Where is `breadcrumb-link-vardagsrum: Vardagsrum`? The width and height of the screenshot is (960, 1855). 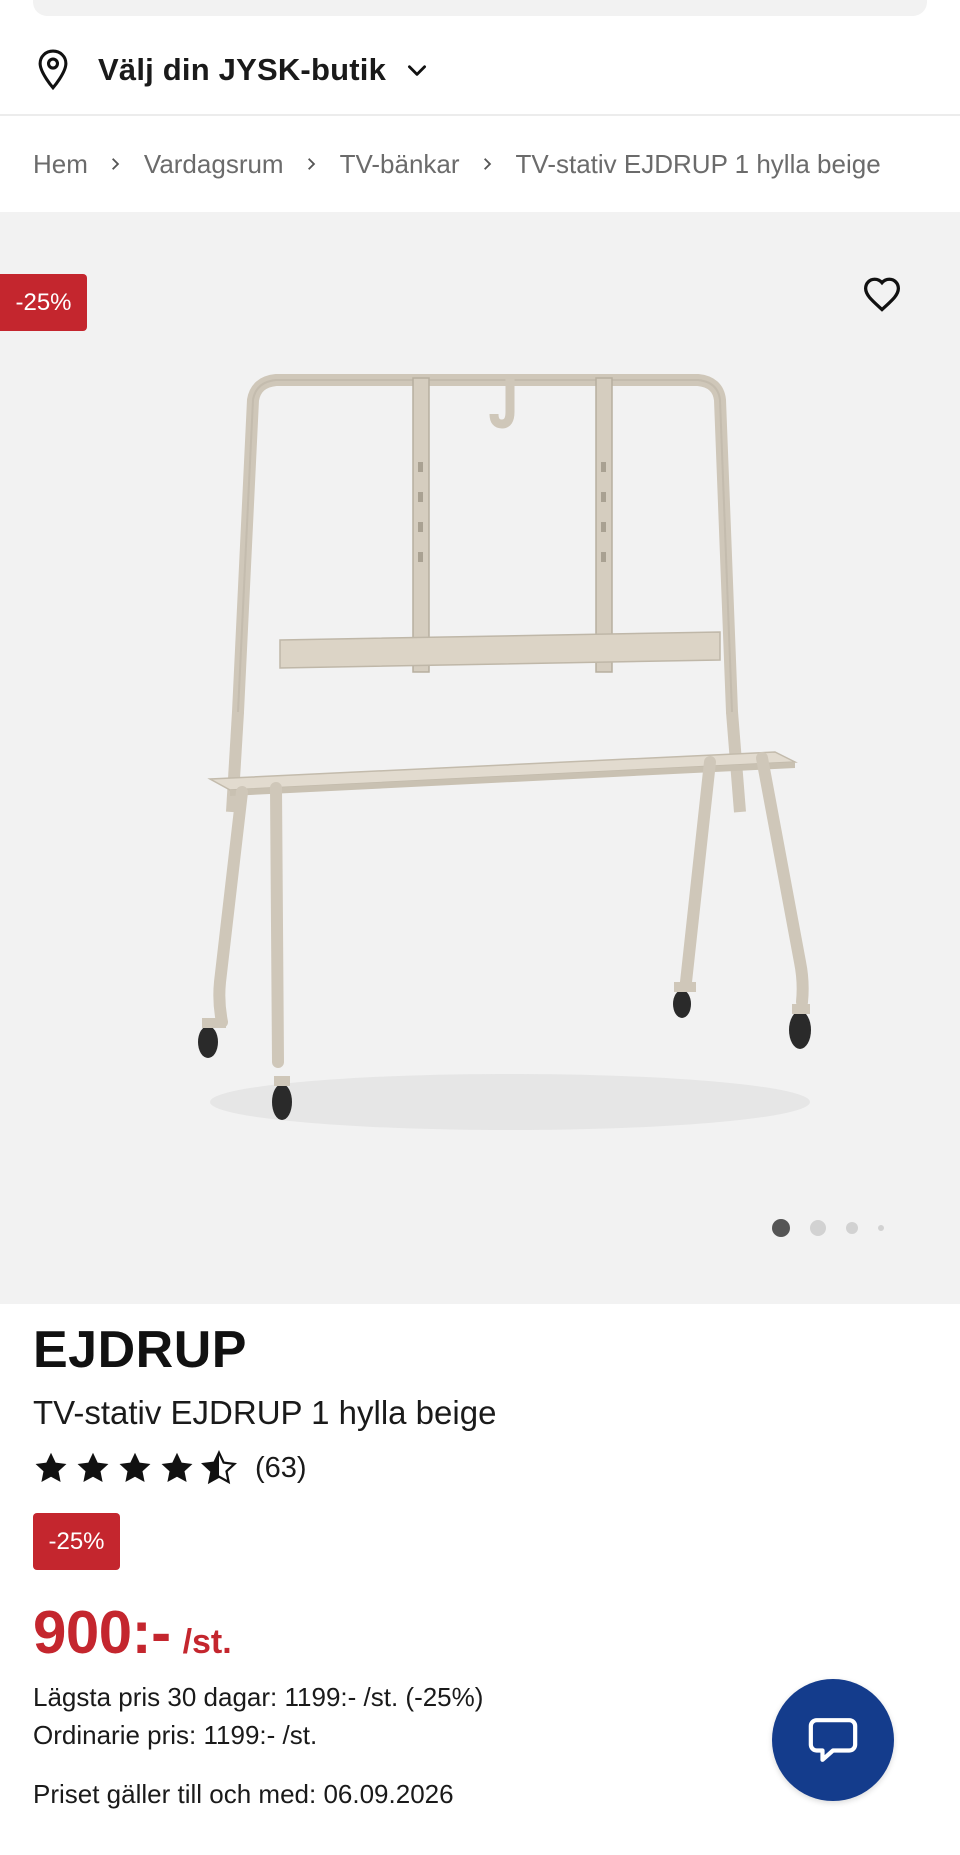 breadcrumb-link-vardagsrum: Vardagsrum is located at coordinates (214, 164).